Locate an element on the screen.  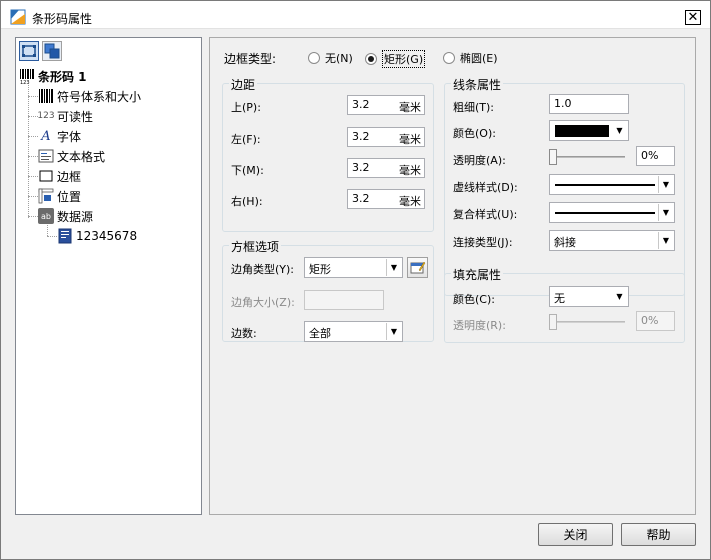
corner-size-label: 边角大小(Z): is located at coordinates (263, 302).